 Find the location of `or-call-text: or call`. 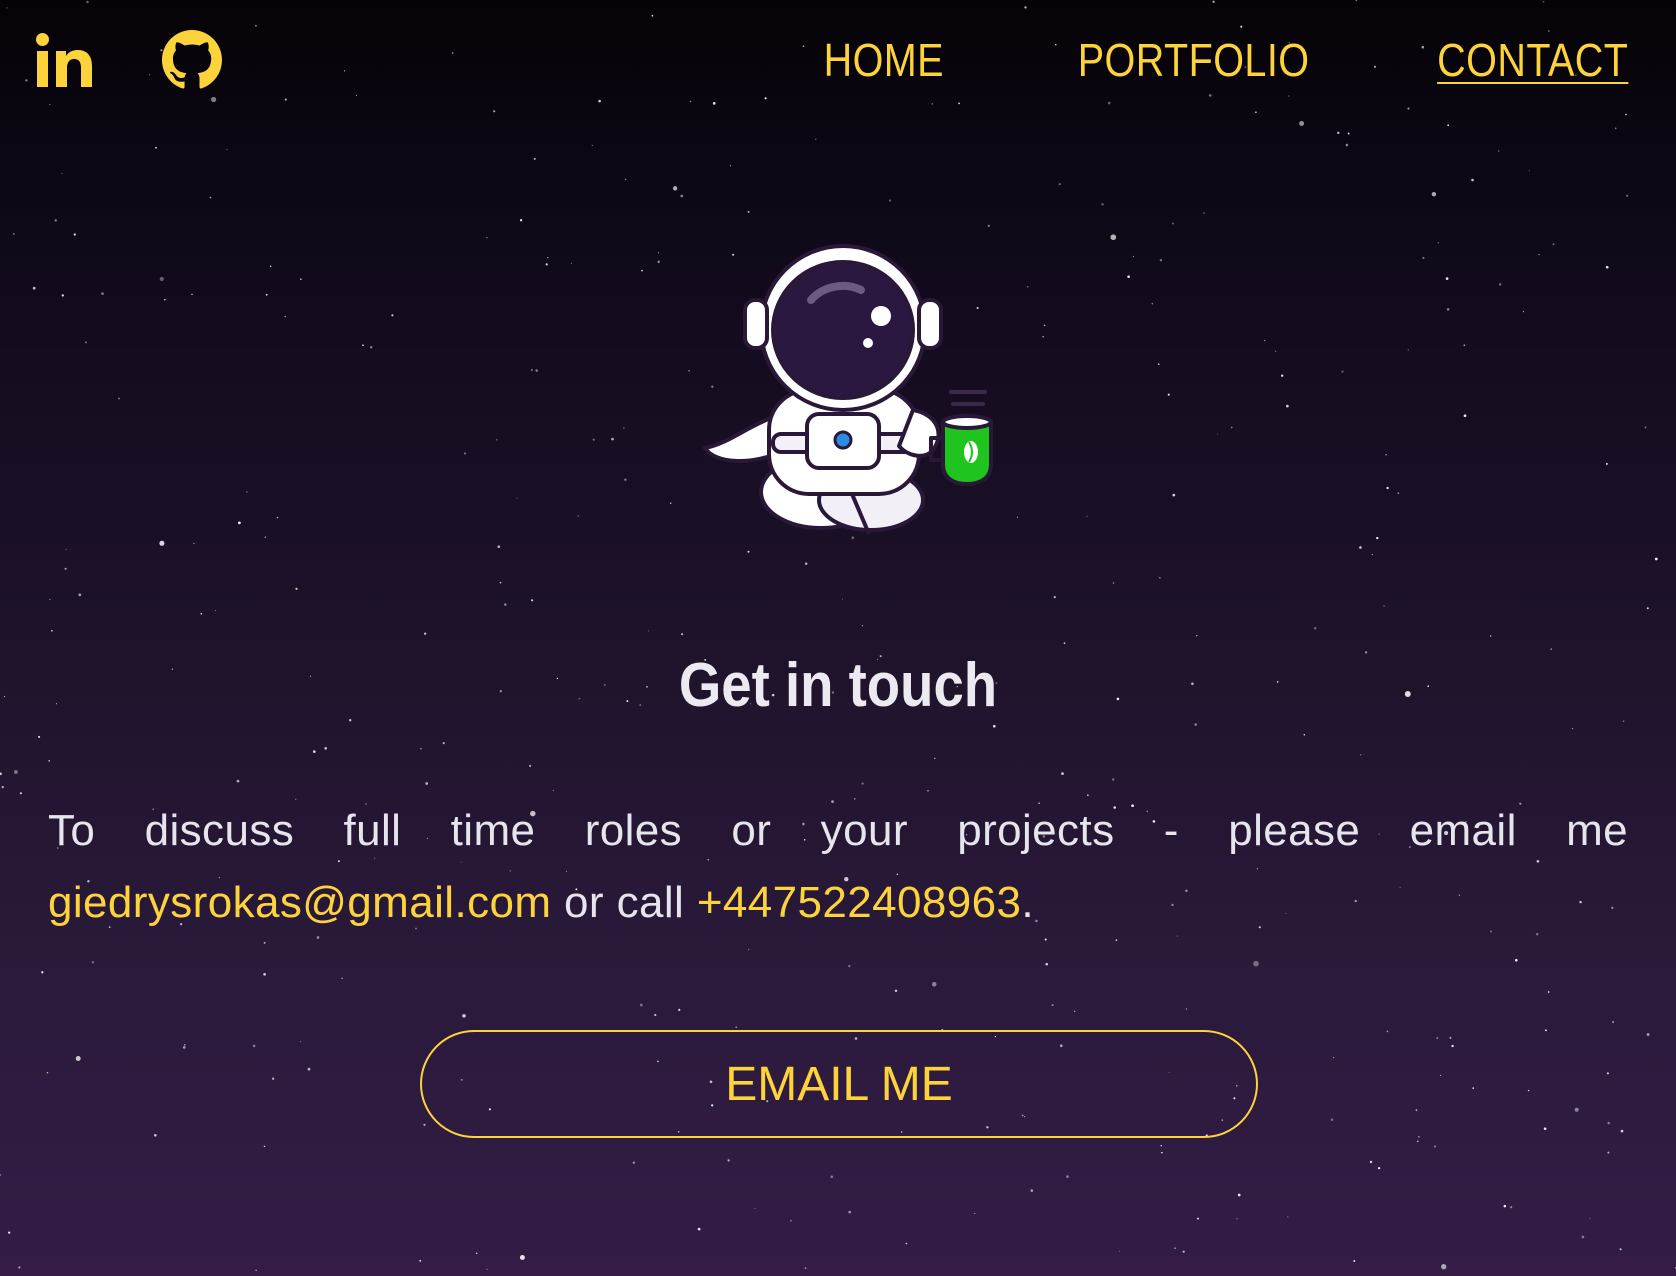

or-call-text: or call is located at coordinates (624, 902).